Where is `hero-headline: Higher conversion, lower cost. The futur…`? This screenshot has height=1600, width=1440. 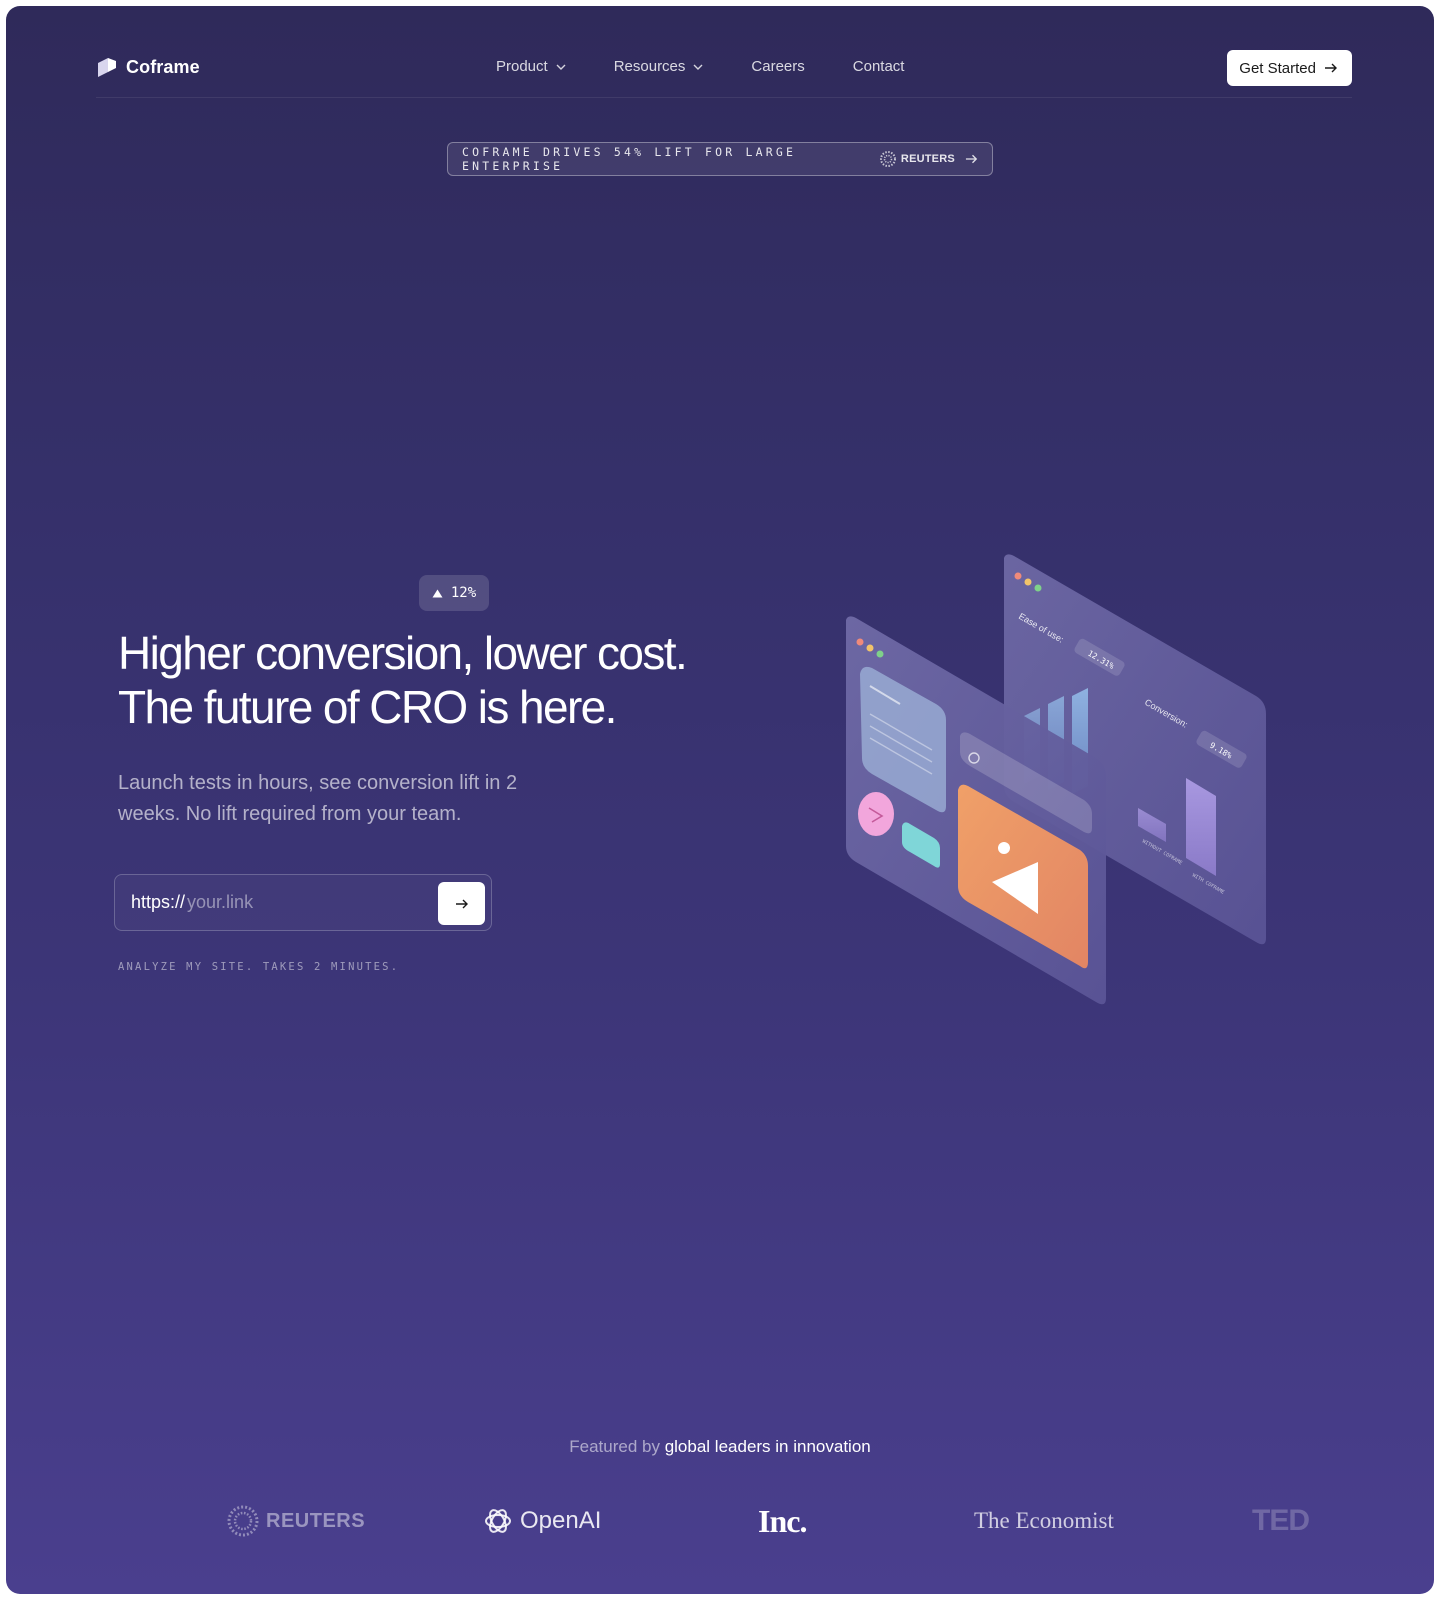
hero-headline: Higher conversion, lower cost. The futur… is located at coordinates (468, 680).